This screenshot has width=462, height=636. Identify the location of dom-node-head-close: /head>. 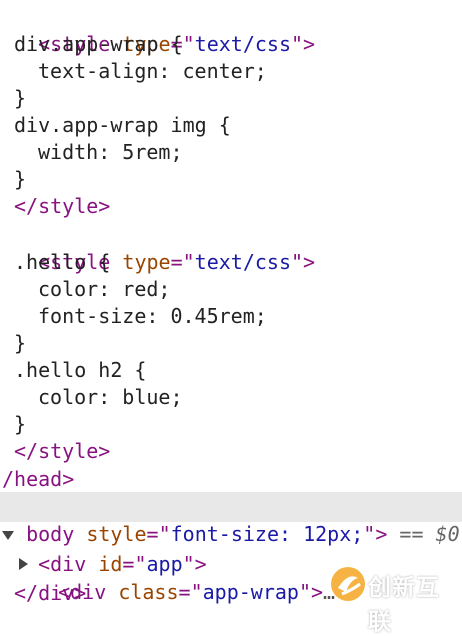
(38, 479).